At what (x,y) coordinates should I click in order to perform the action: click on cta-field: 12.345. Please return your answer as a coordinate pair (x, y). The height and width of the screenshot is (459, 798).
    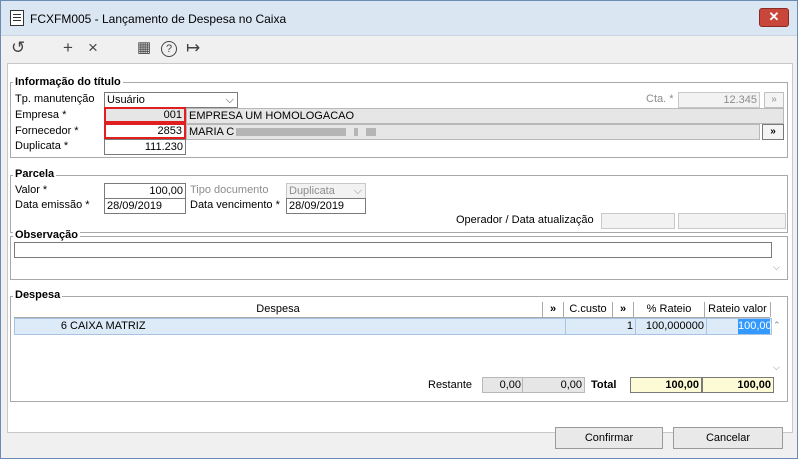
    Looking at the image, I should click on (719, 100).